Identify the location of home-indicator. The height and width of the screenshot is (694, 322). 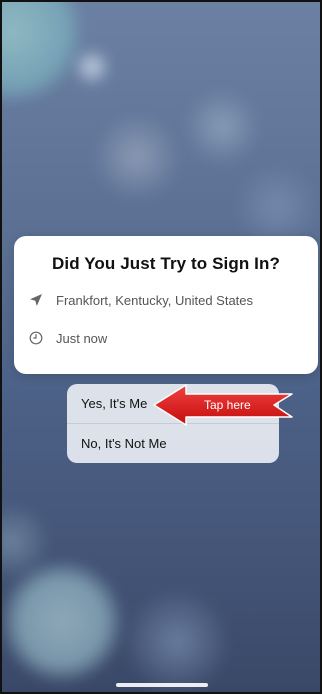
(162, 685).